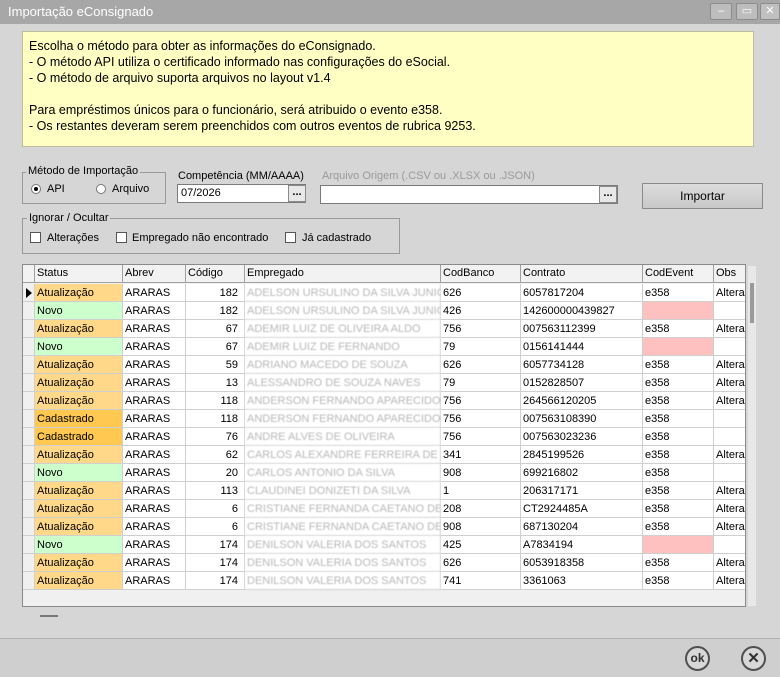 Image resolution: width=780 pixels, height=677 pixels. I want to click on import-button: Importar, so click(702, 196).